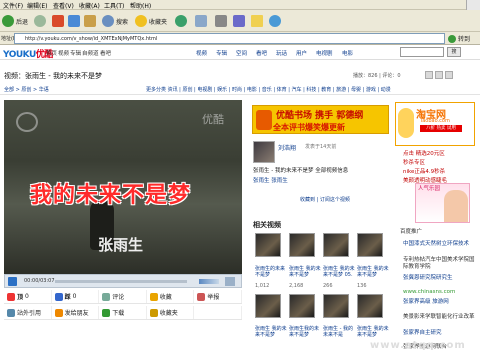 Image resolution: width=480 pixels, height=360 pixels. I want to click on favorite-button: 收藏, so click(171, 296).